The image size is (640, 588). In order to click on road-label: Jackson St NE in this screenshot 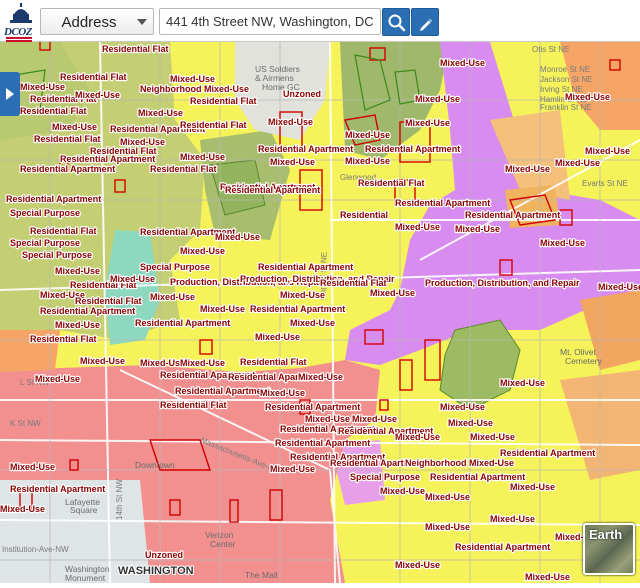, I will do `click(566, 79)`.